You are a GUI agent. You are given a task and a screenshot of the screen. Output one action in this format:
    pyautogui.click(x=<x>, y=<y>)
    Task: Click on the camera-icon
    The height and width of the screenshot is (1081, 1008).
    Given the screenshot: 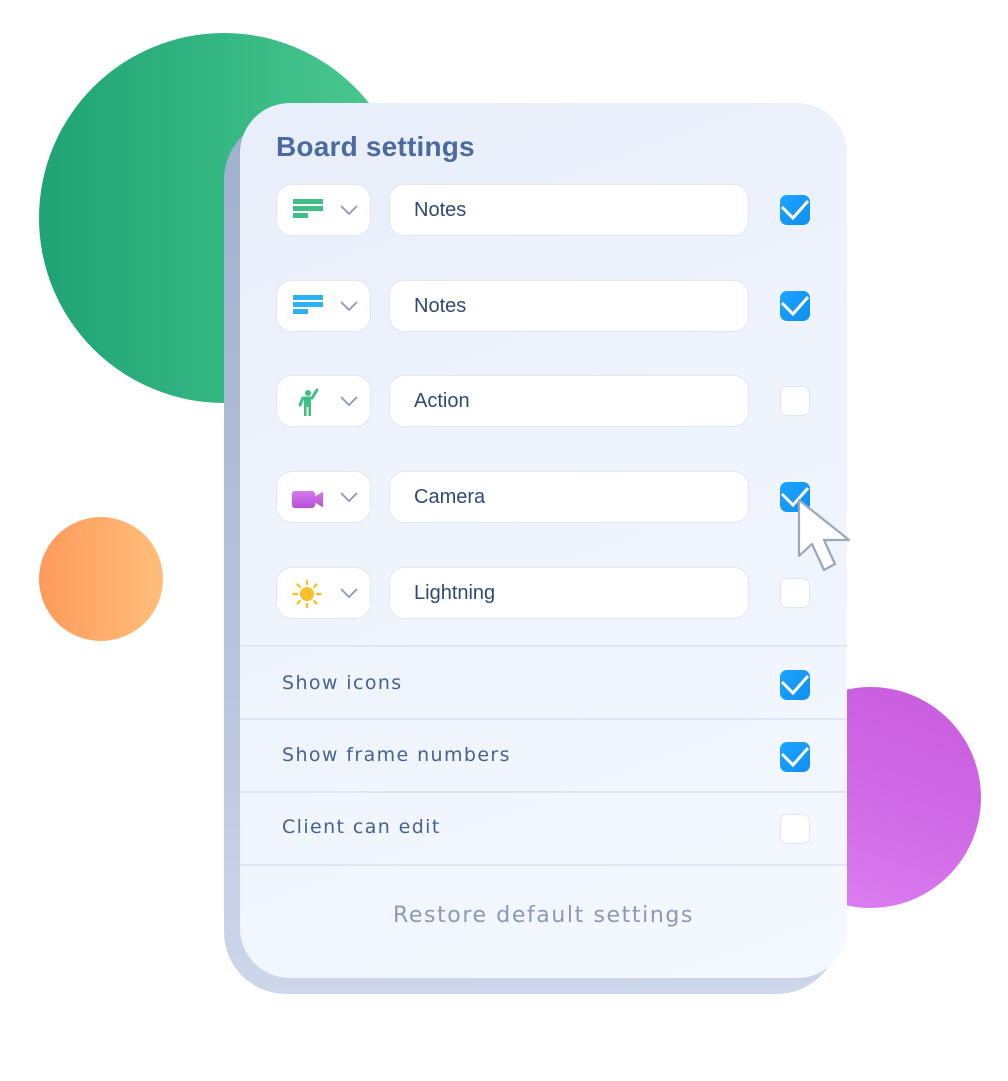 What is the action you would take?
    pyautogui.click(x=307, y=499)
    